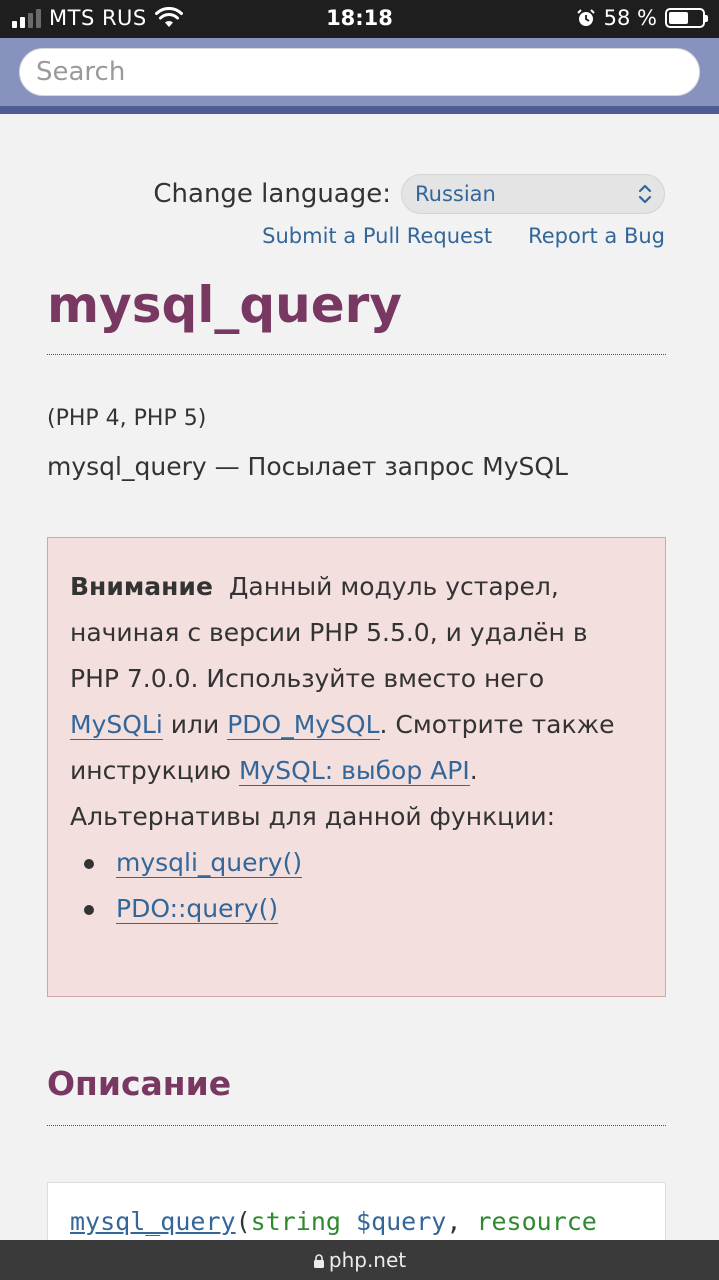  I want to click on signature-param-1: $query, so click(401, 1221).